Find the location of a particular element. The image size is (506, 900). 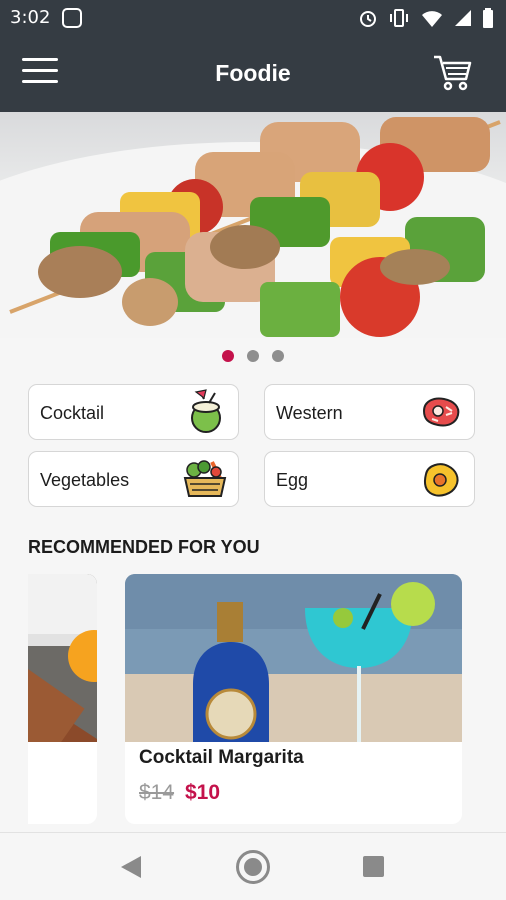

status-icons is located at coordinates (426, 18).